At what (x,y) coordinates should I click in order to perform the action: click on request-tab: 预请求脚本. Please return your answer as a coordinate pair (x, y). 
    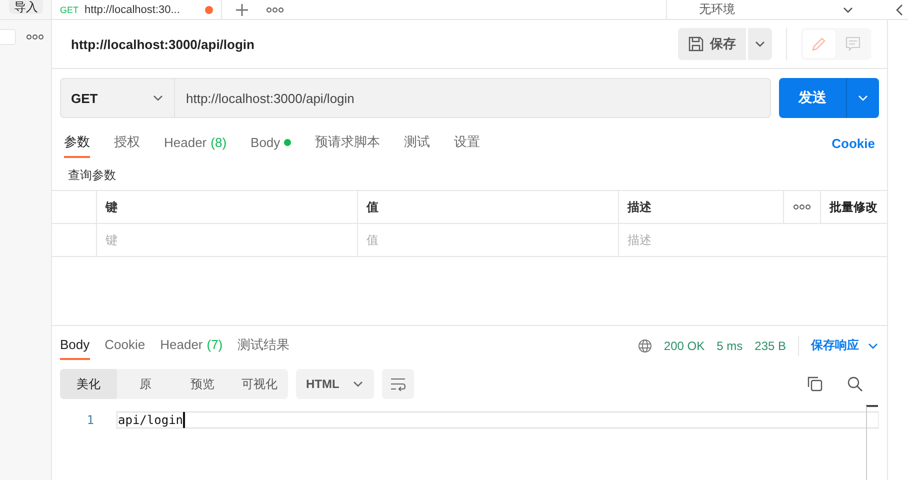
    Looking at the image, I should click on (347, 143).